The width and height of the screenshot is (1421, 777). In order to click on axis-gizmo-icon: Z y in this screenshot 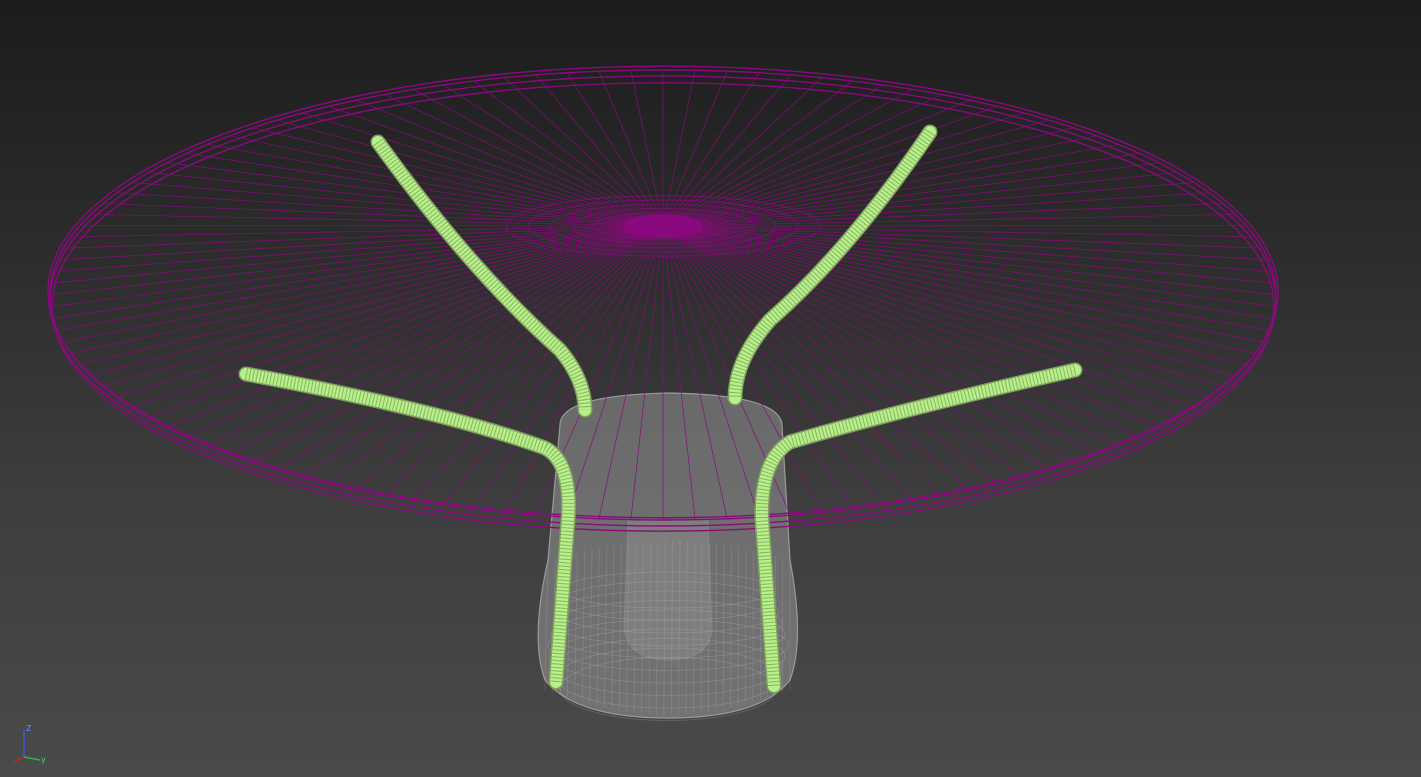, I will do `click(29, 744)`.